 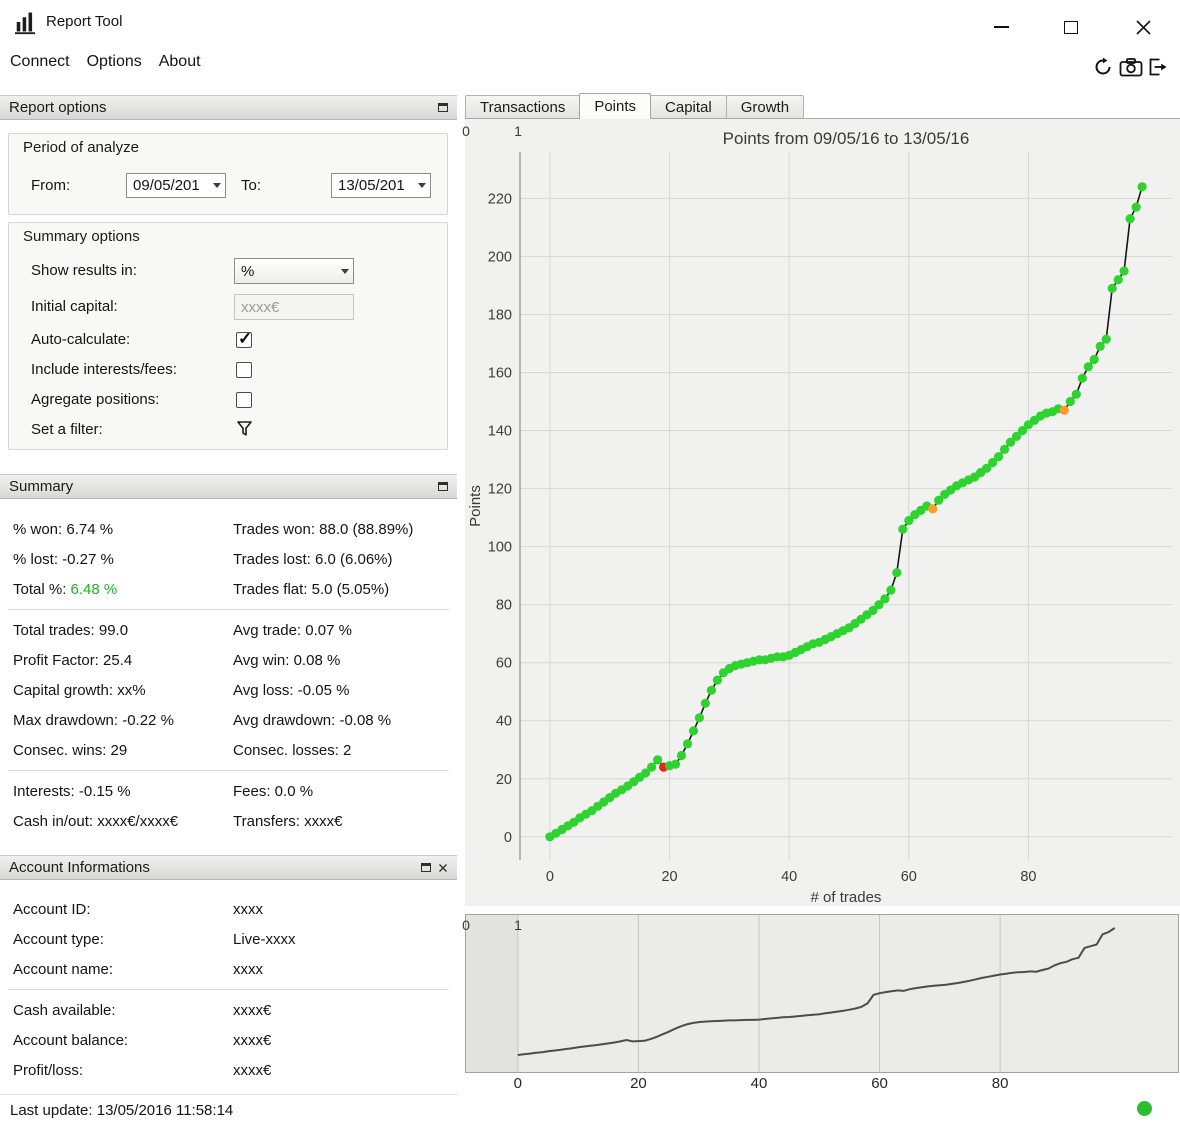 I want to click on account-name-value: xxxx, so click(x=248, y=969).